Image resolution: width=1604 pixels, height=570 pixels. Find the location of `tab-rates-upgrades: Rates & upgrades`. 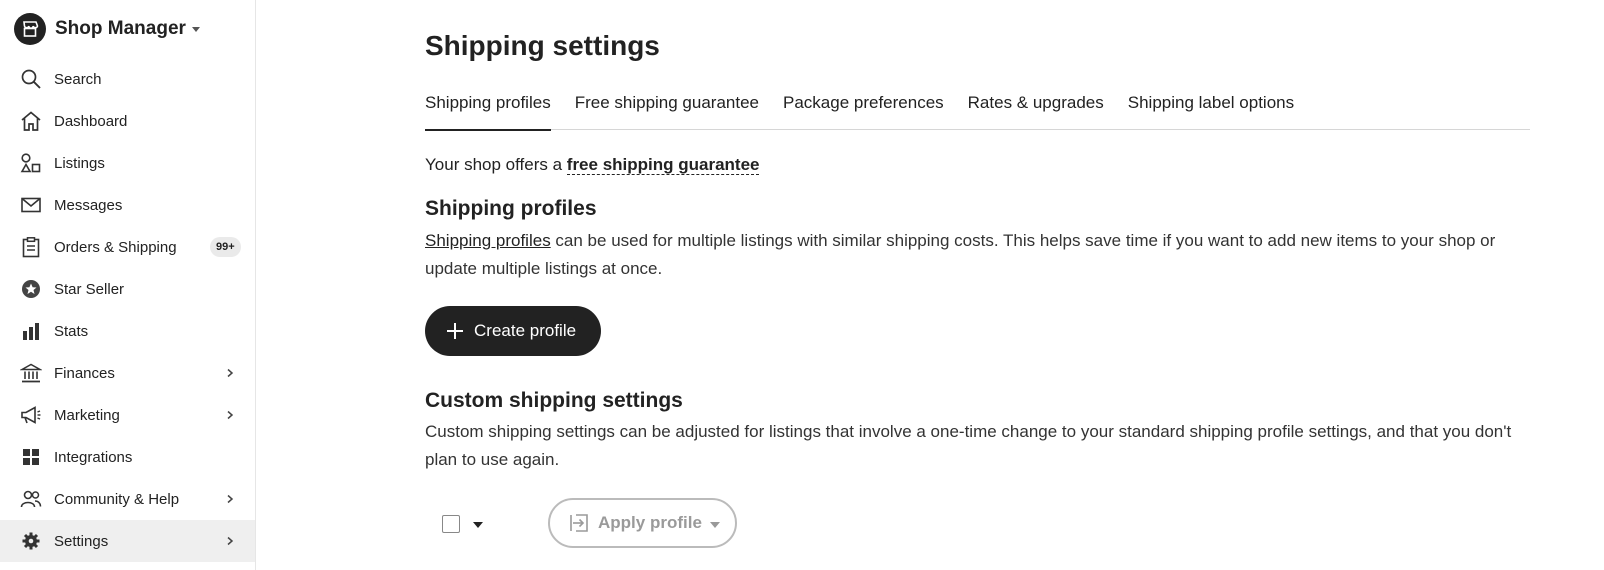

tab-rates-upgrades: Rates & upgrades is located at coordinates (1036, 110).